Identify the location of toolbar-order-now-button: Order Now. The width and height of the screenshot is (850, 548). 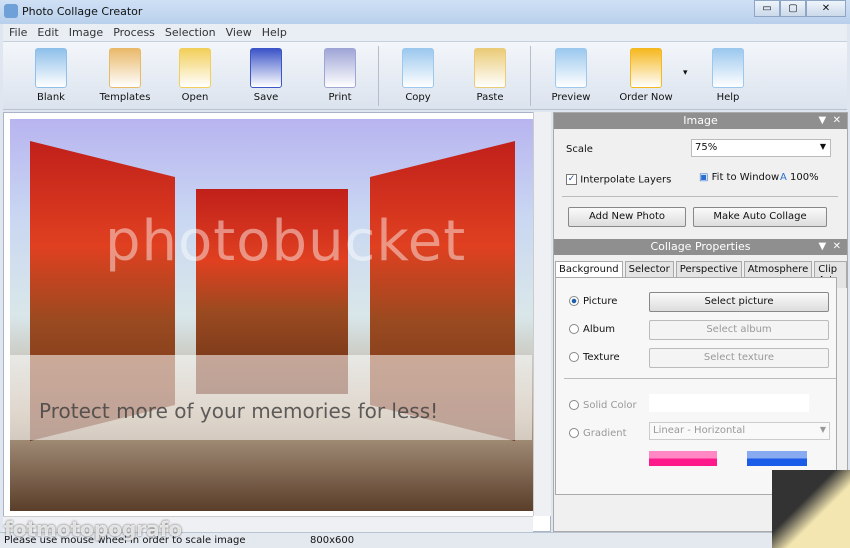
(646, 75).